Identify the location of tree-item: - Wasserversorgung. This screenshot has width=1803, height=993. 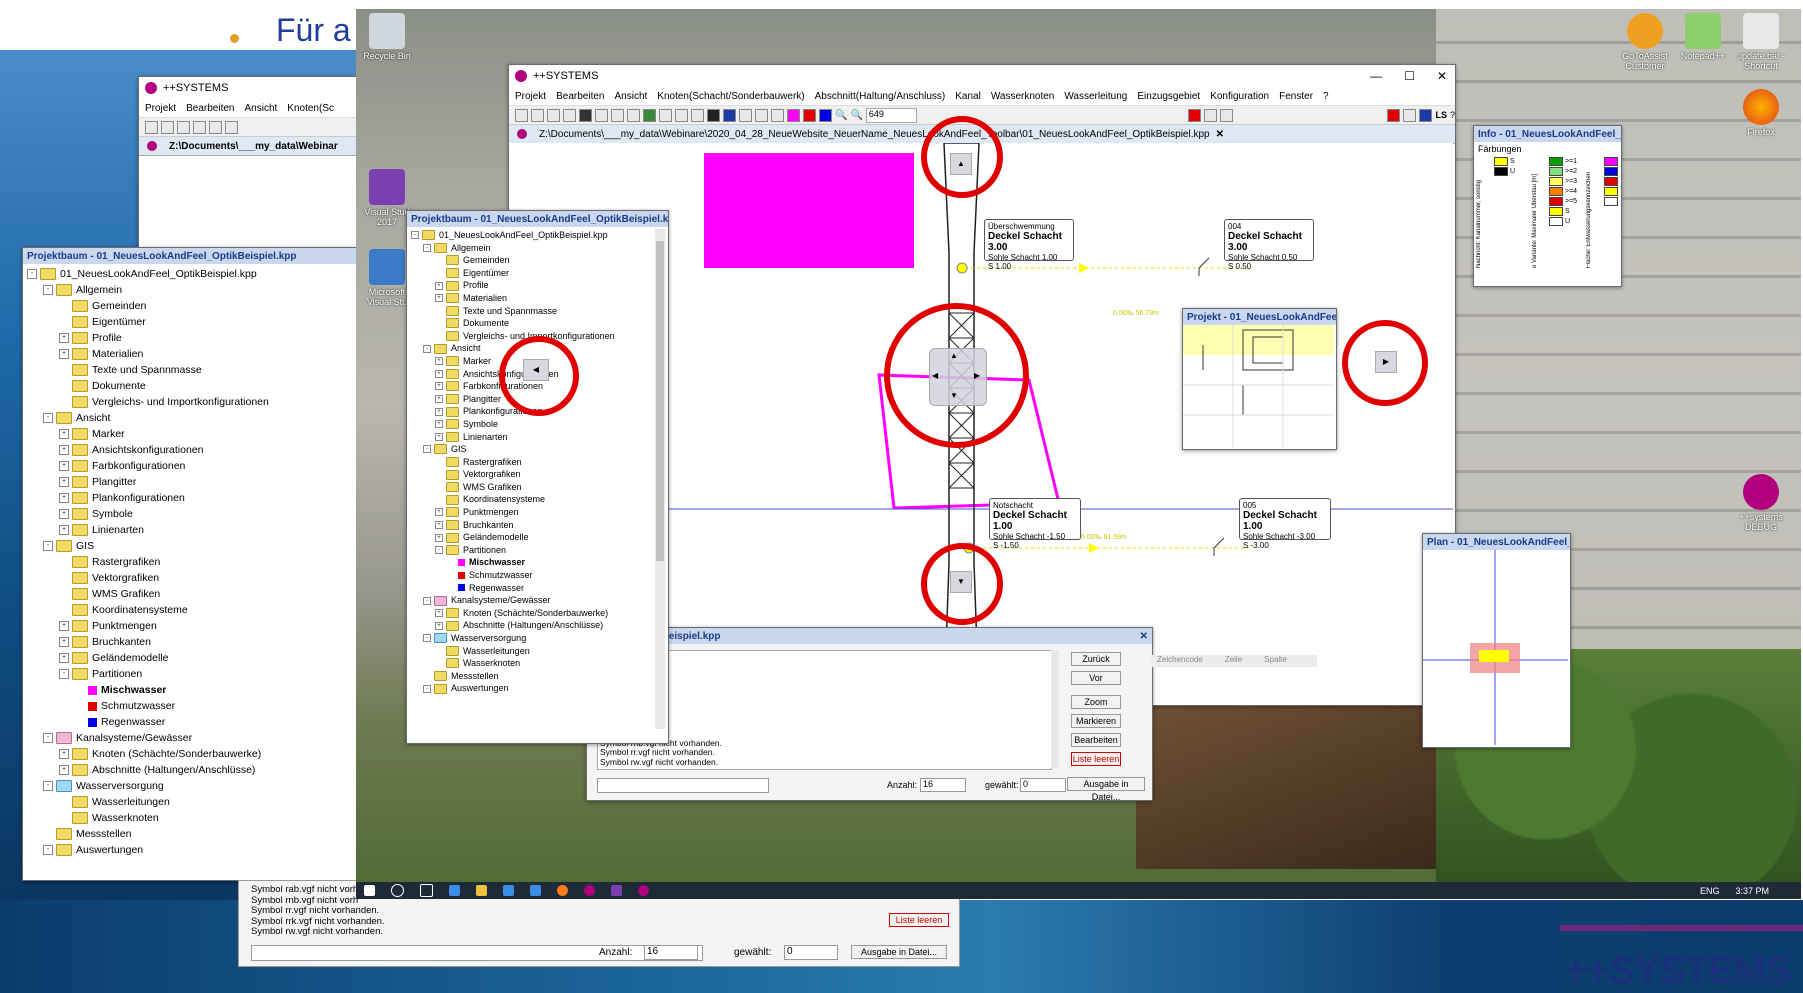
(531, 638).